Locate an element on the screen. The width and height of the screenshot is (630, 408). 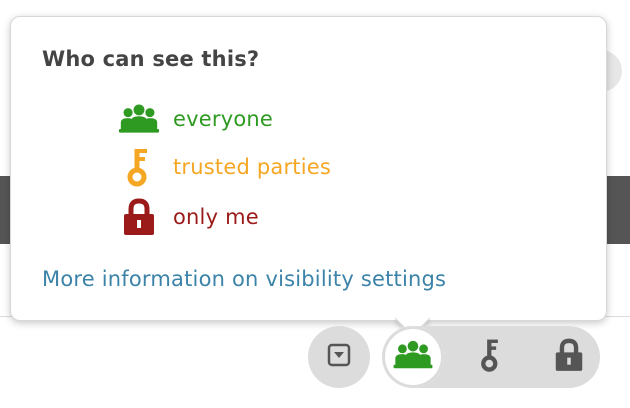
visibility-option-only-me: only me is located at coordinates (189, 217).